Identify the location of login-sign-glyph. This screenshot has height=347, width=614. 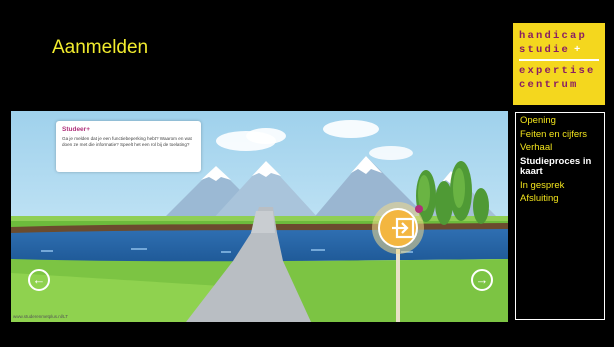
(403, 228).